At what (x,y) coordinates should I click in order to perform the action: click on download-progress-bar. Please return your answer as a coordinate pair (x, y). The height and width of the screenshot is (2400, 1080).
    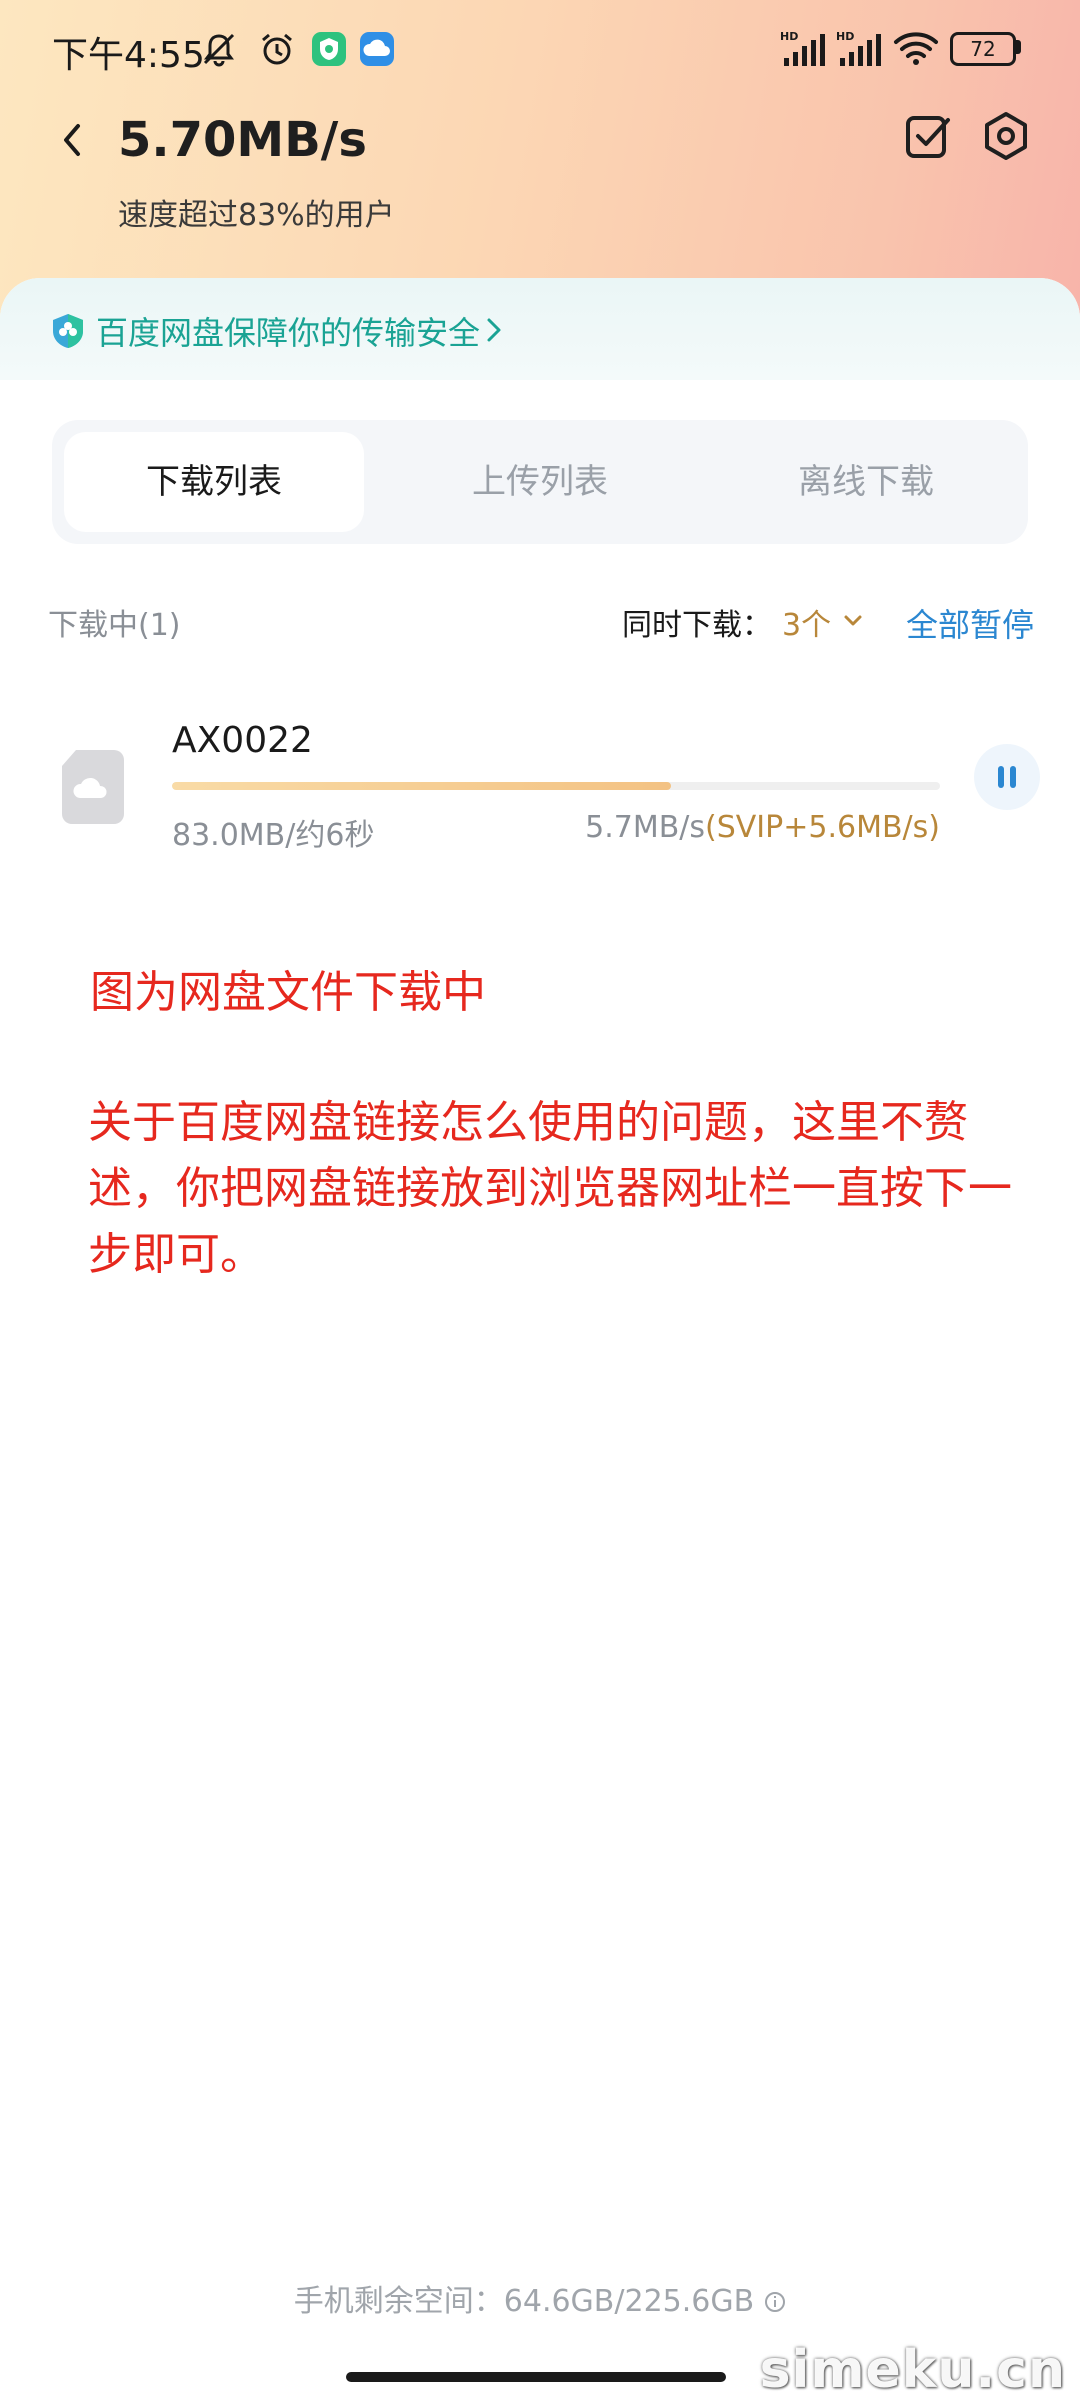
    Looking at the image, I should click on (556, 786).